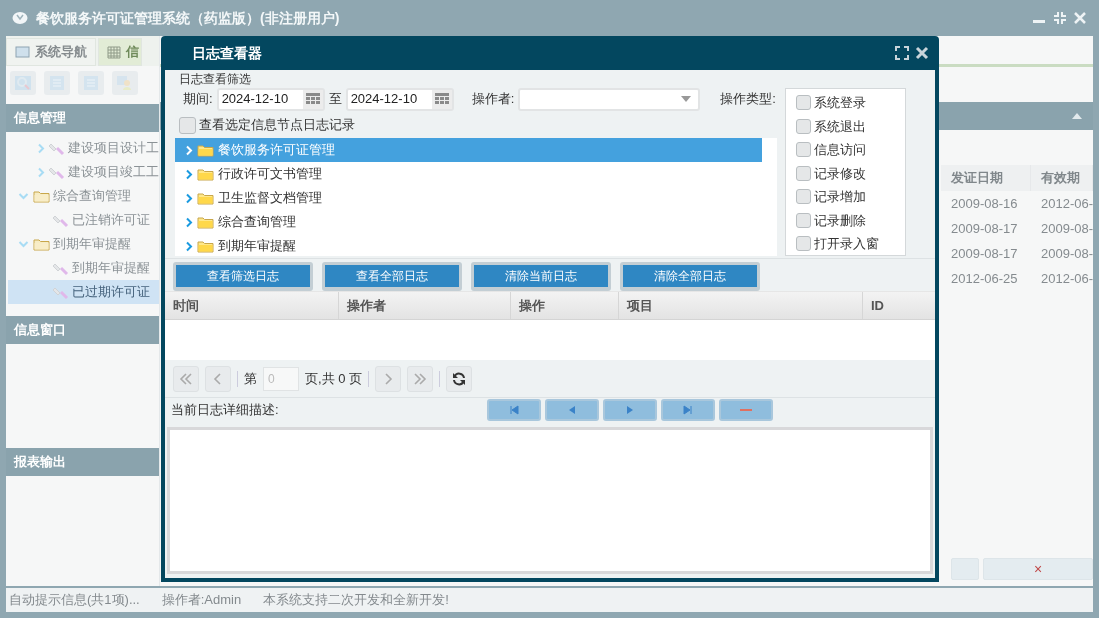  What do you see at coordinates (468, 174) in the screenshot?
I see `tree-item: 行政许可文书管理` at bounding box center [468, 174].